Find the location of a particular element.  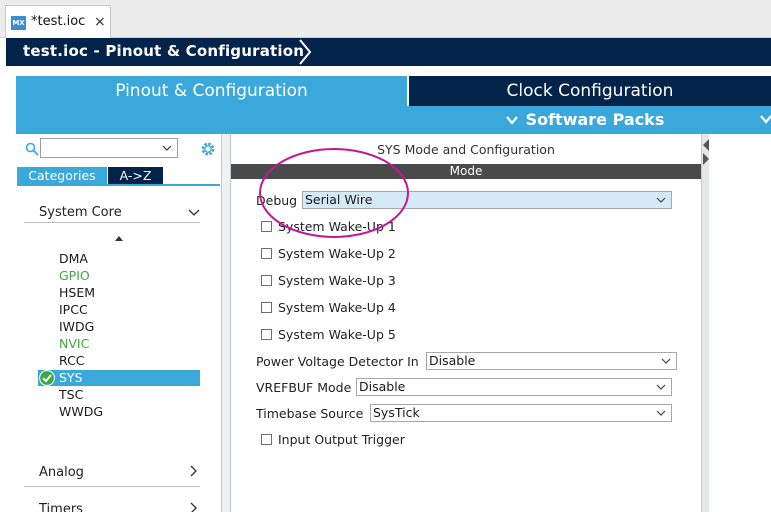

list-item-gpio: GPIO is located at coordinates (74, 275).